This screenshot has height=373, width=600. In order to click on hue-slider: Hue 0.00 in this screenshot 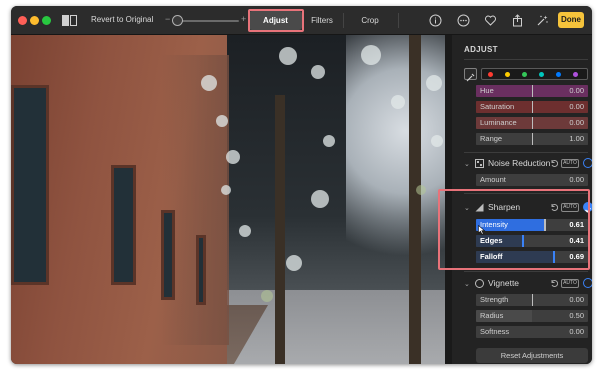, I will do `click(532, 91)`.